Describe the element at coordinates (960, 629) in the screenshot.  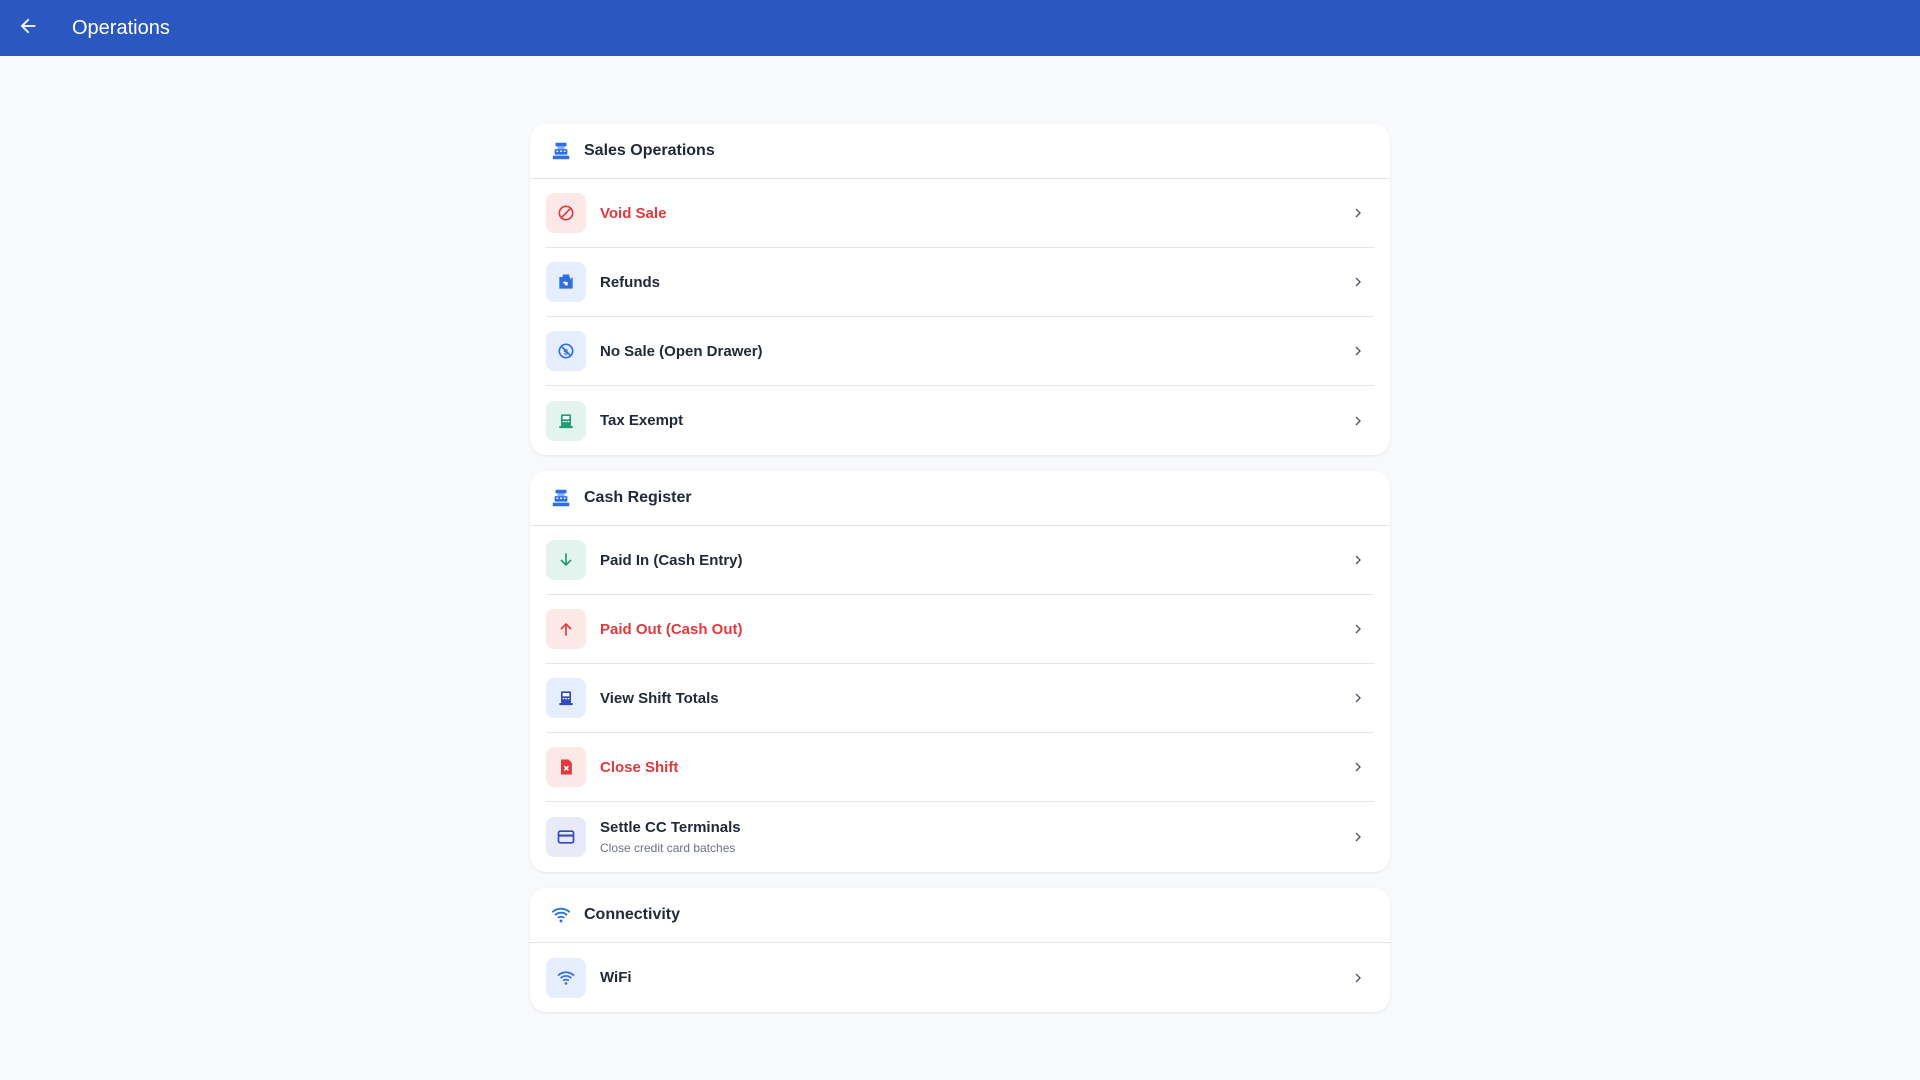
I see `paid-out-item: Paid Out (Cash Out)` at that location.